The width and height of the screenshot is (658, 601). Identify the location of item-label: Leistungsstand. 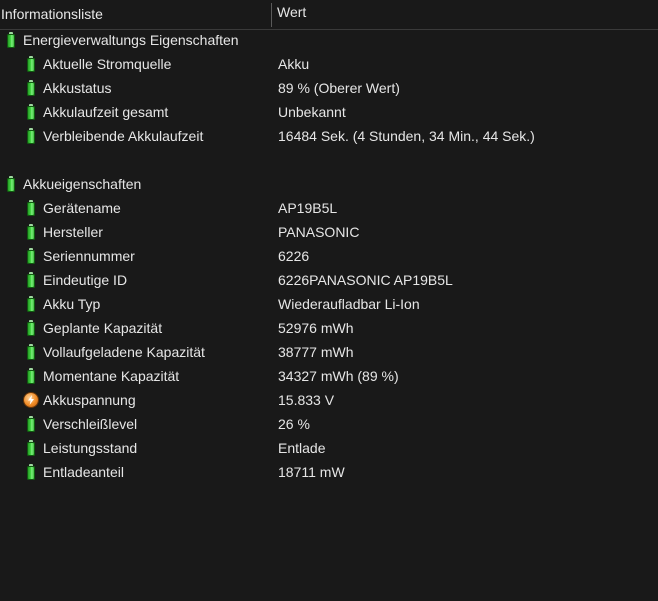
(90, 448).